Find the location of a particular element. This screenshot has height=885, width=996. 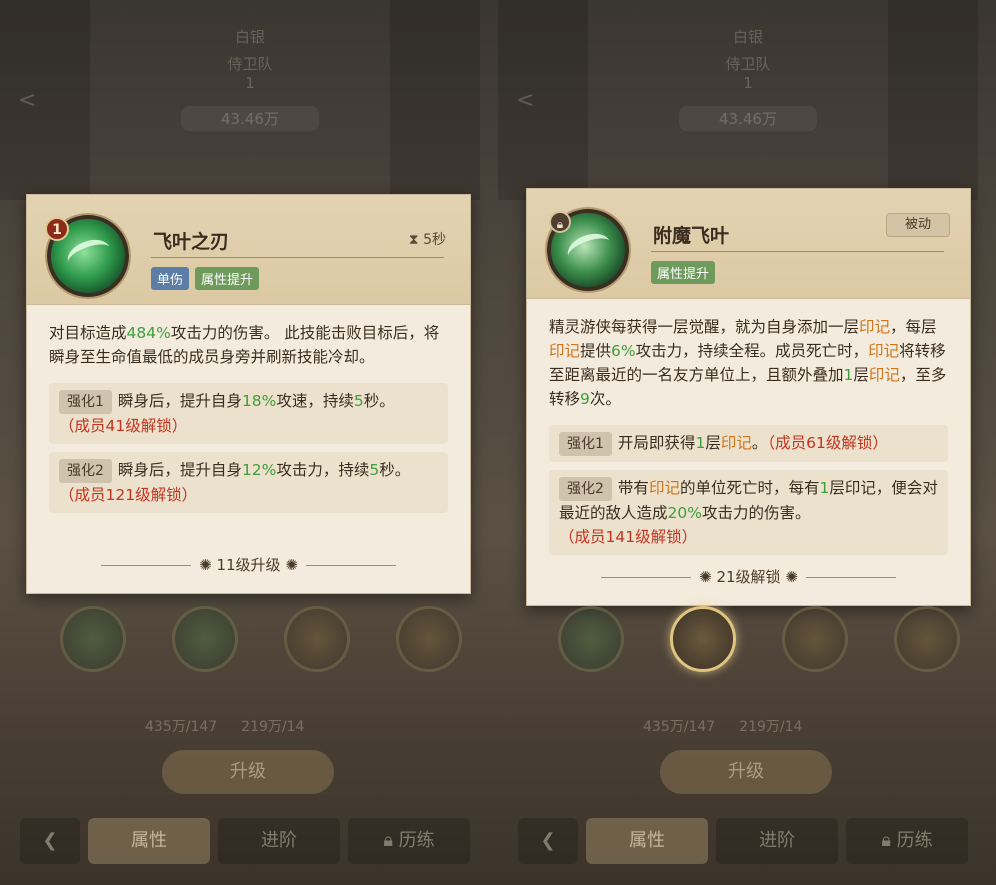

card-footer: ✺ 11级升级 ✺ is located at coordinates (248, 564).